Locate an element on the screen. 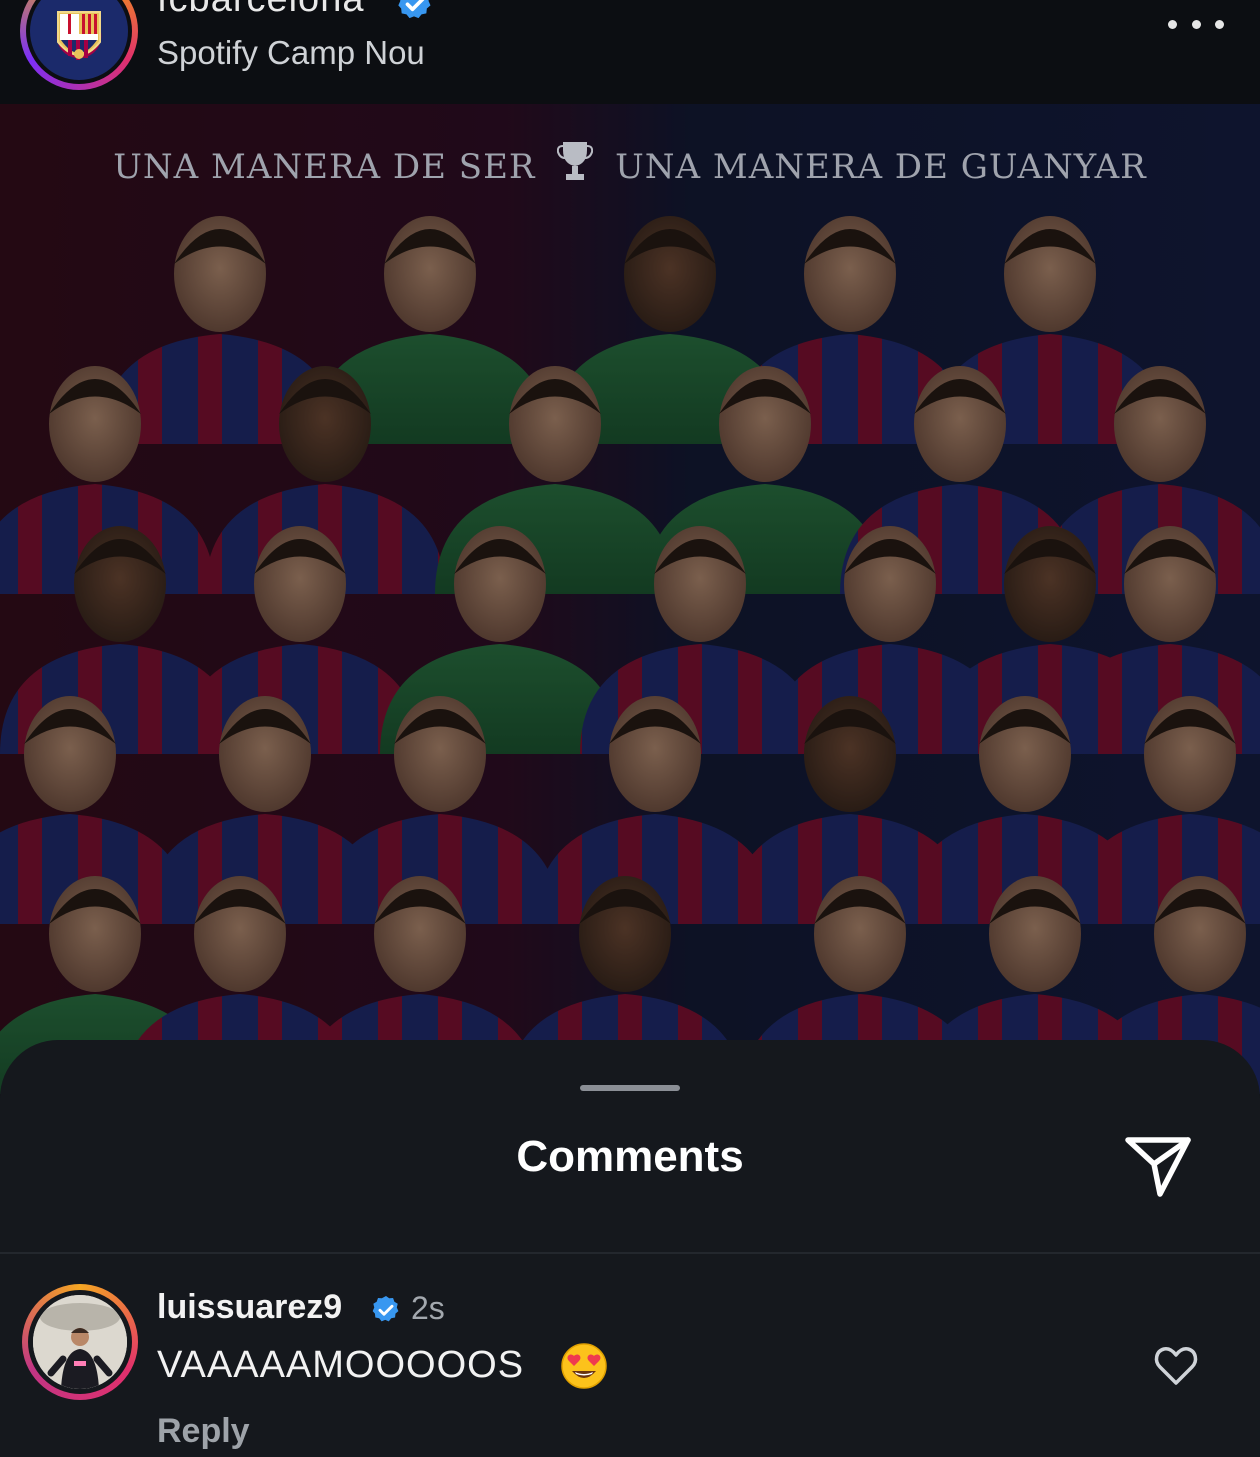  headline-right: UNA MANERA DE GUANYAR is located at coordinates (881, 167).